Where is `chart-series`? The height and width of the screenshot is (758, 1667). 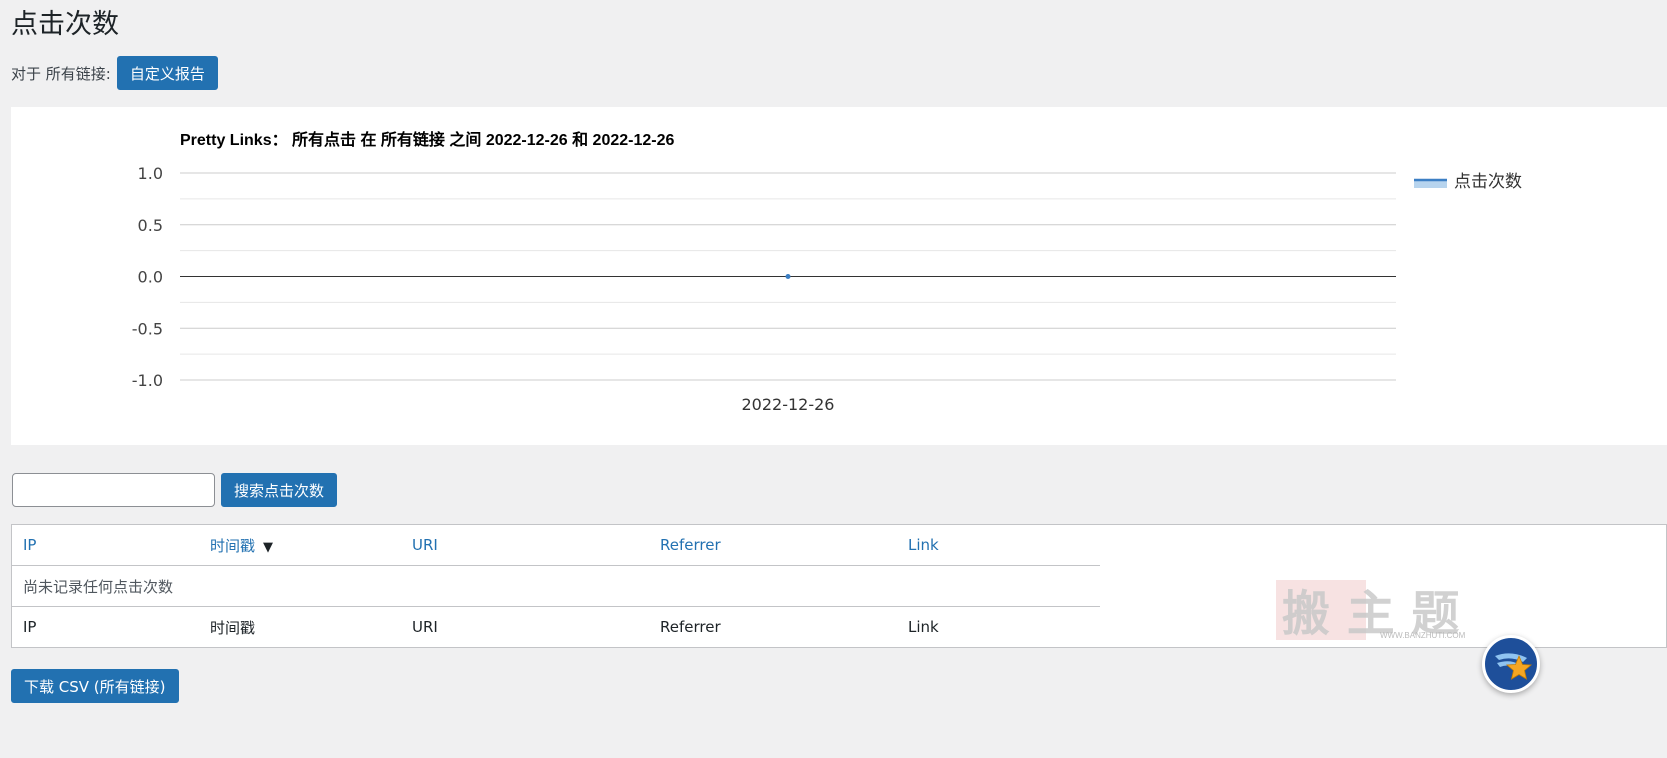
chart-series is located at coordinates (788, 276).